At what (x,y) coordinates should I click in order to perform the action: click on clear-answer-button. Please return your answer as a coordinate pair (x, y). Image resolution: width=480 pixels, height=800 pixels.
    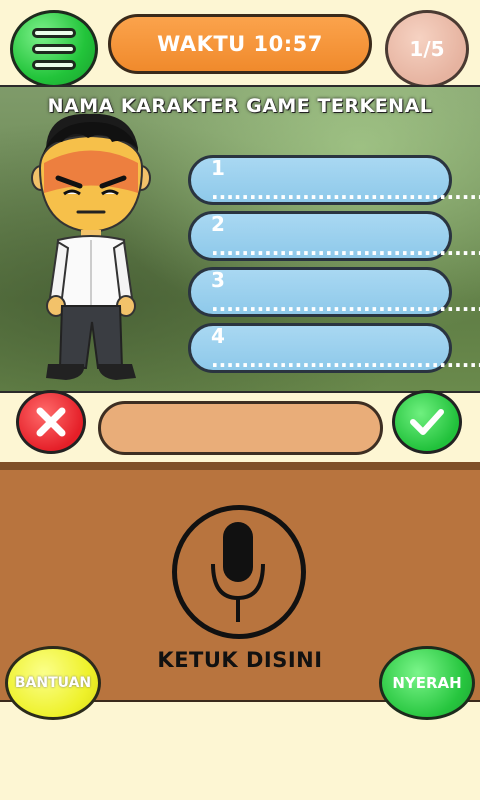
    Looking at the image, I should click on (51, 422).